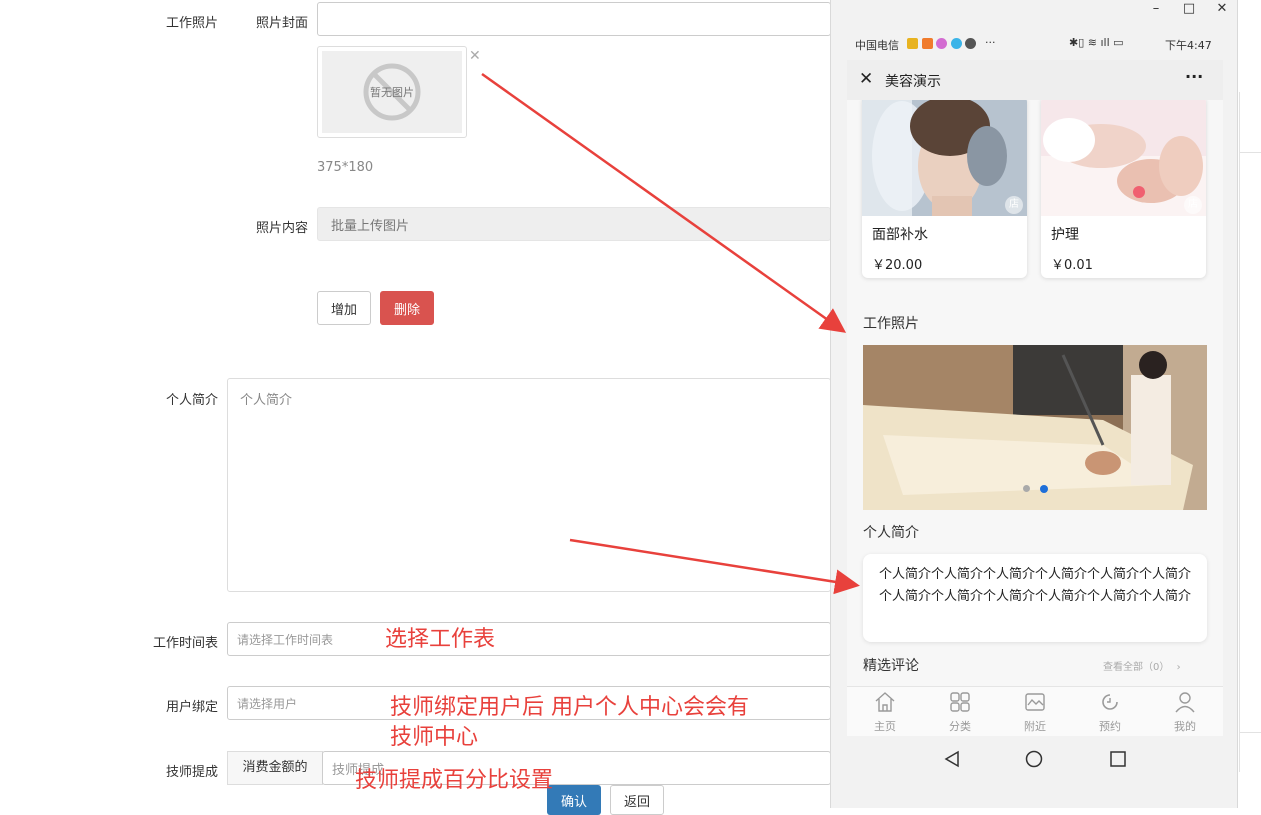  Describe the element at coordinates (475, 56) in the screenshot. I see `remove-cover-icon: ✕` at that location.